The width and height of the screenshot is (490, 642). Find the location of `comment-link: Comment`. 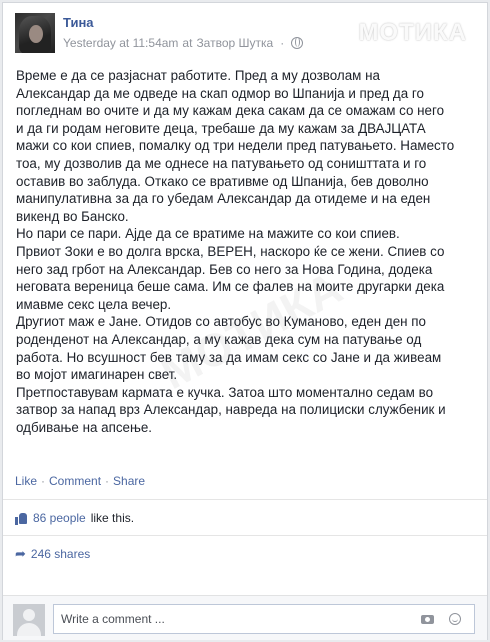

comment-link: Comment is located at coordinates (75, 481).